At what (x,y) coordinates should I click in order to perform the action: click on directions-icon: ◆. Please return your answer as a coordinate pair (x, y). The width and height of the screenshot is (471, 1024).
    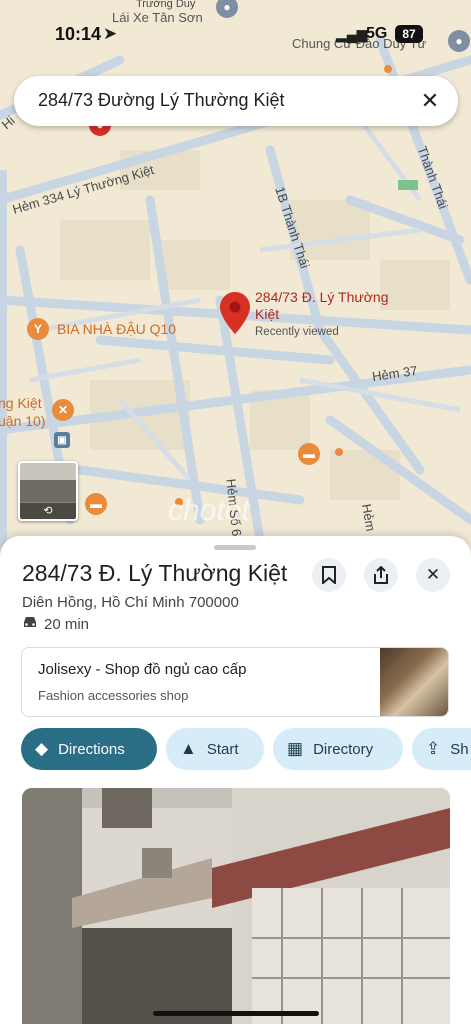
    Looking at the image, I should click on (42, 748).